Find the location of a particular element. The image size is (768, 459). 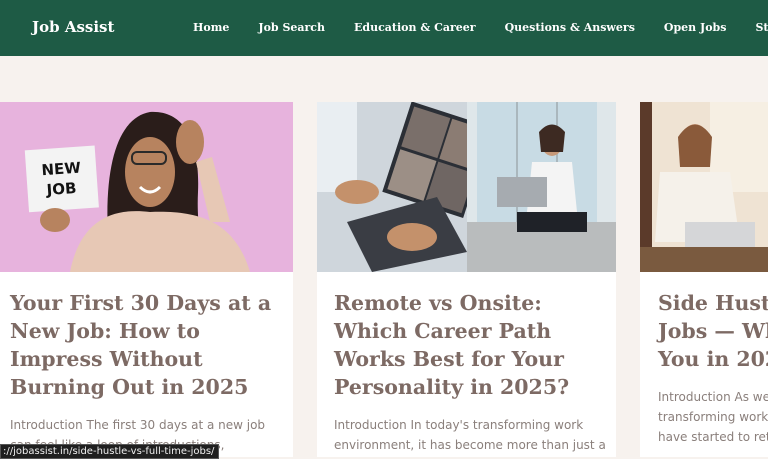

article-thumbnail: NEW JOB is located at coordinates (146, 187).